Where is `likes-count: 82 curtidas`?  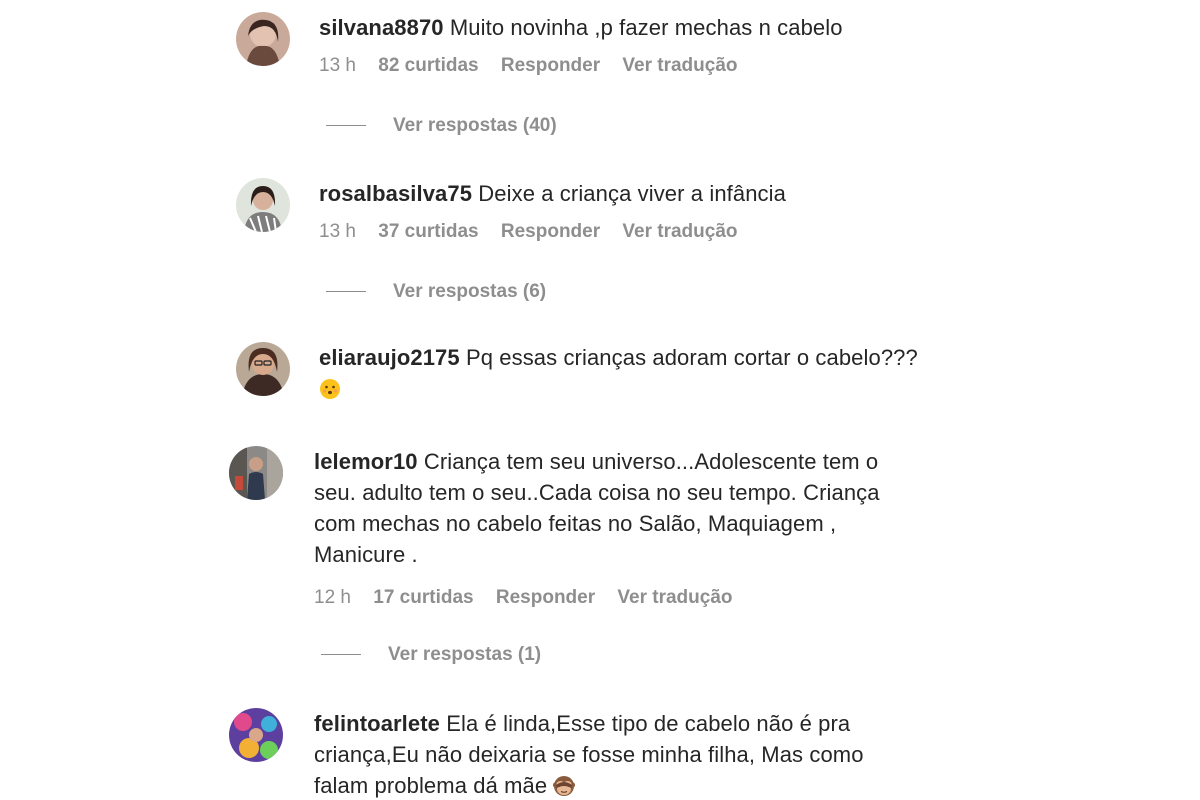 likes-count: 82 curtidas is located at coordinates (428, 66).